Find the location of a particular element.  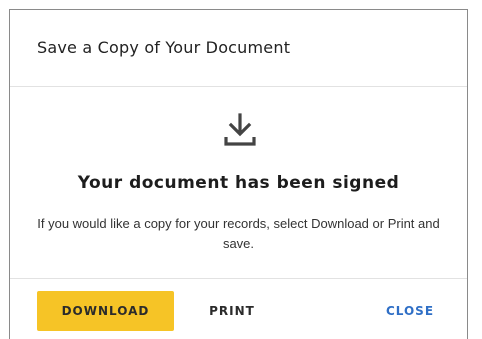

print-button: PRINT is located at coordinates (232, 311).